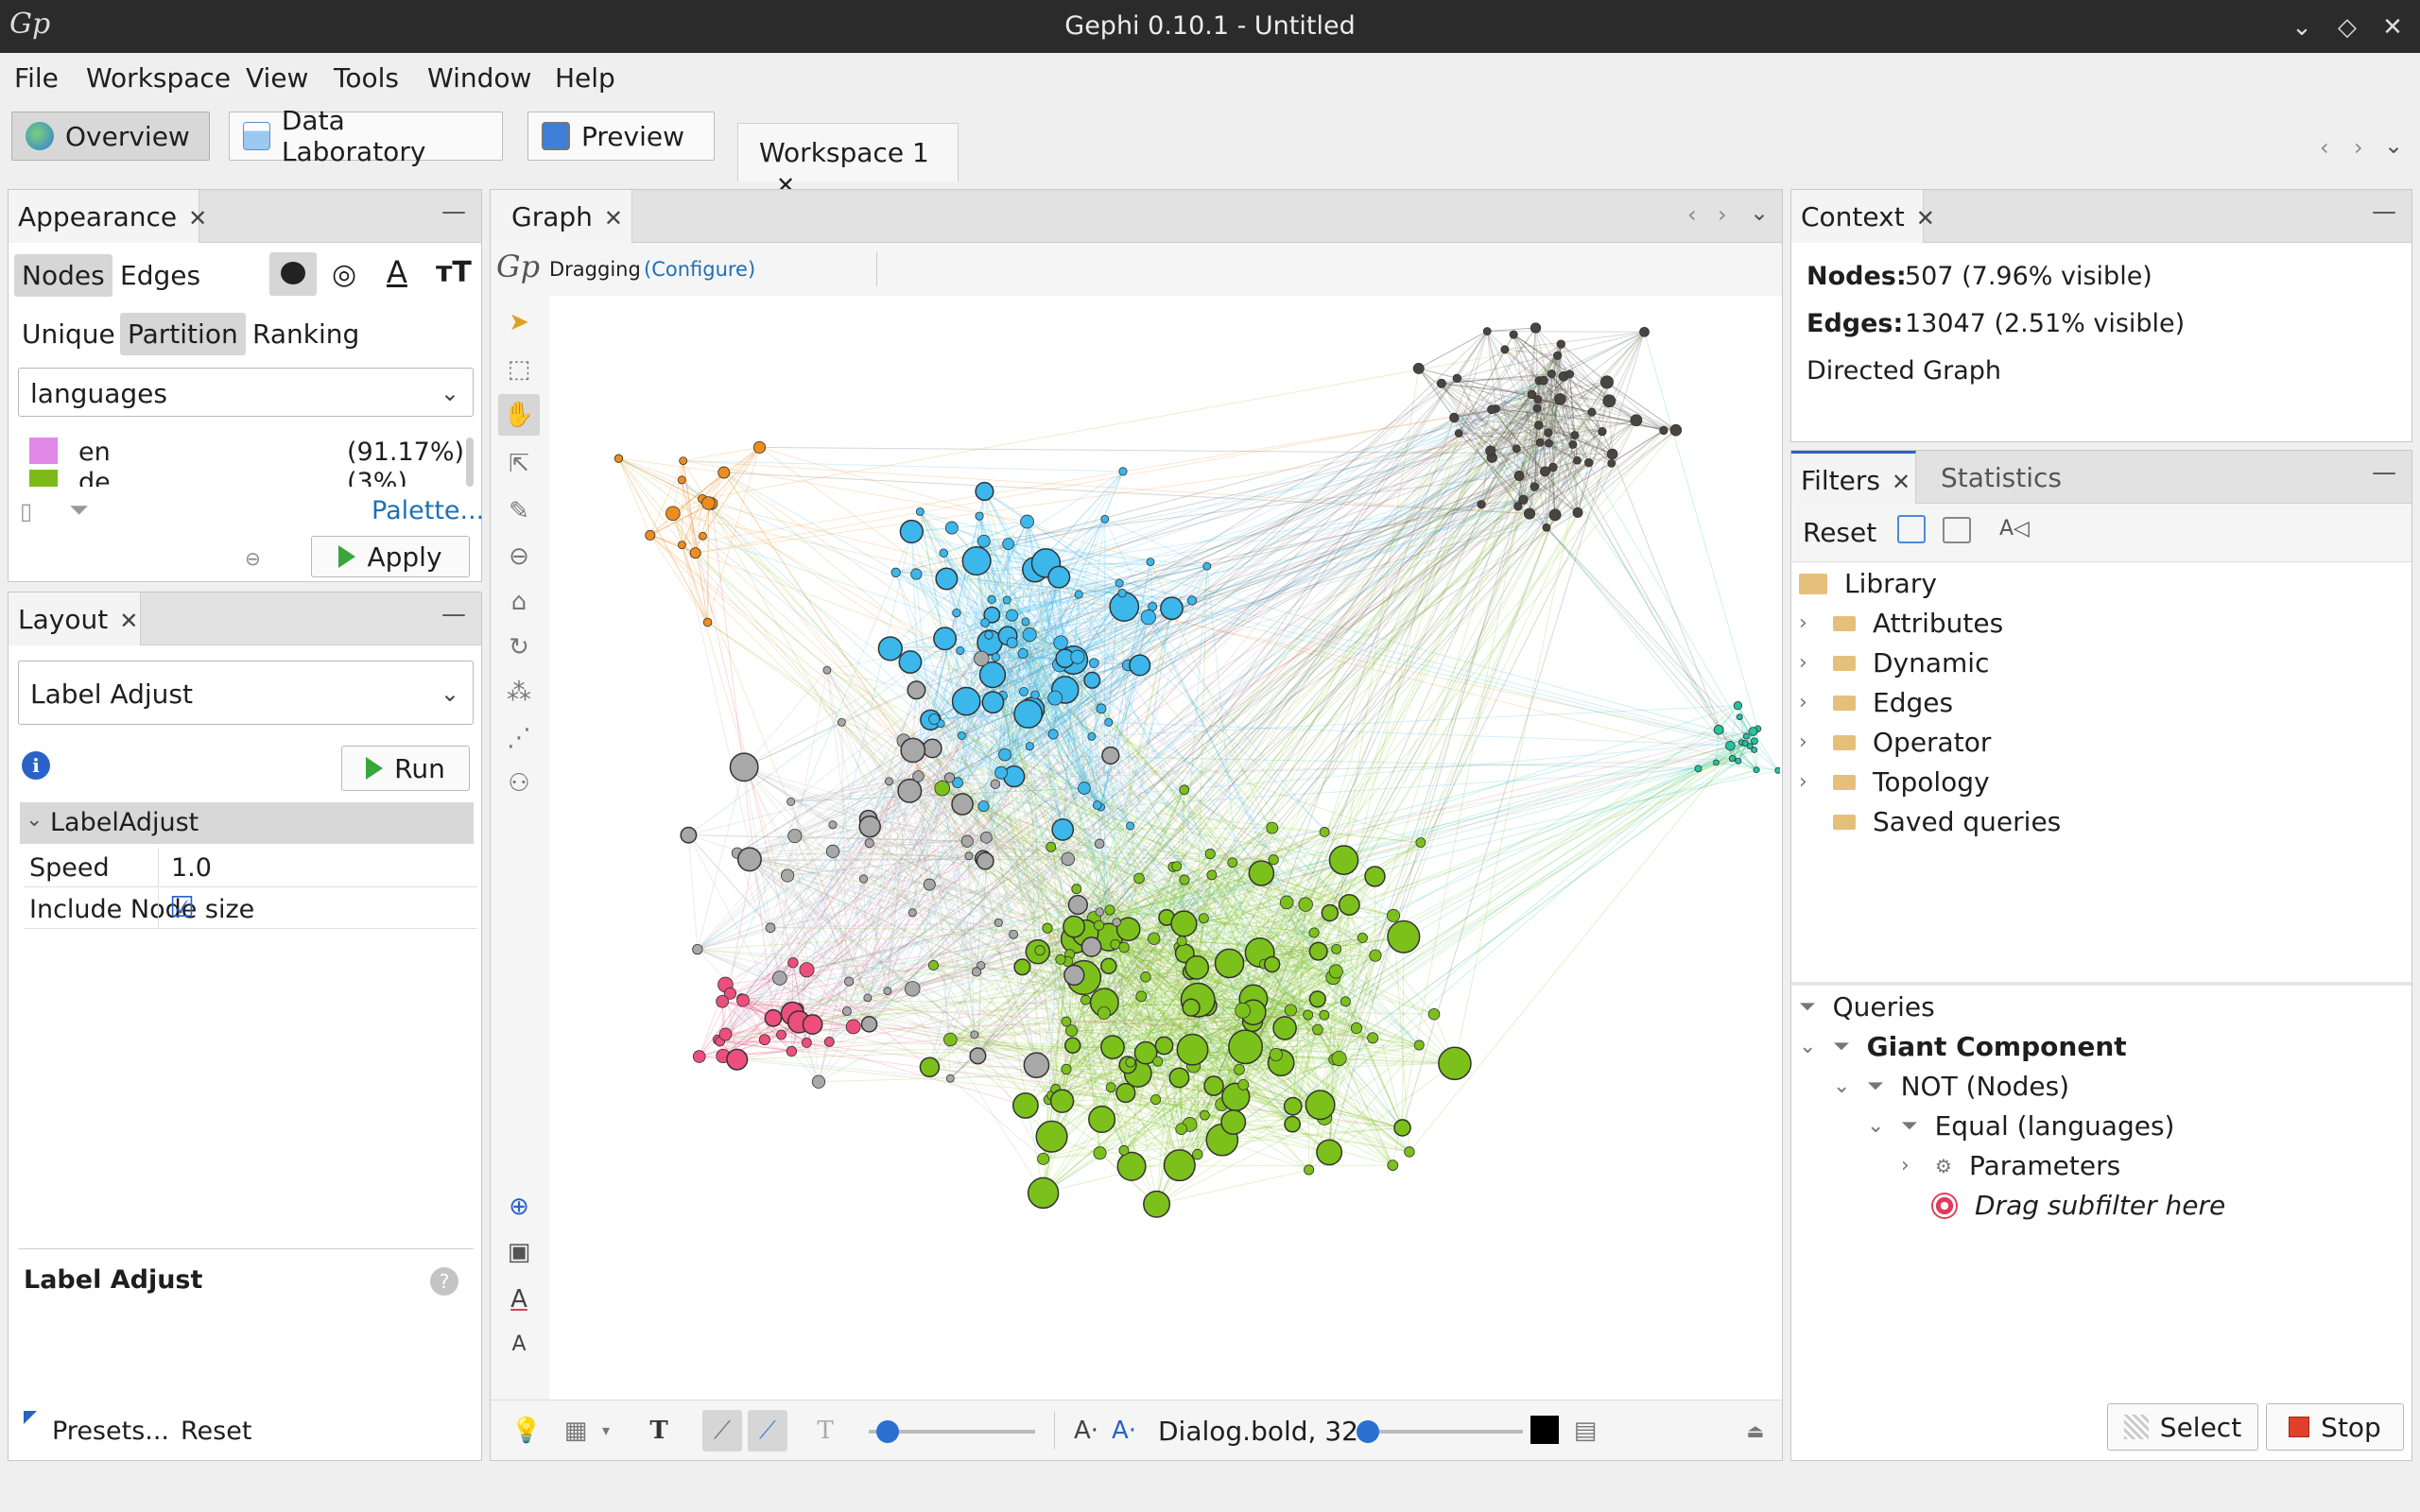 The height and width of the screenshot is (1512, 2420). Describe the element at coordinates (1086, 1431) in the screenshot. I see `label-size-mode-icon: A·` at that location.